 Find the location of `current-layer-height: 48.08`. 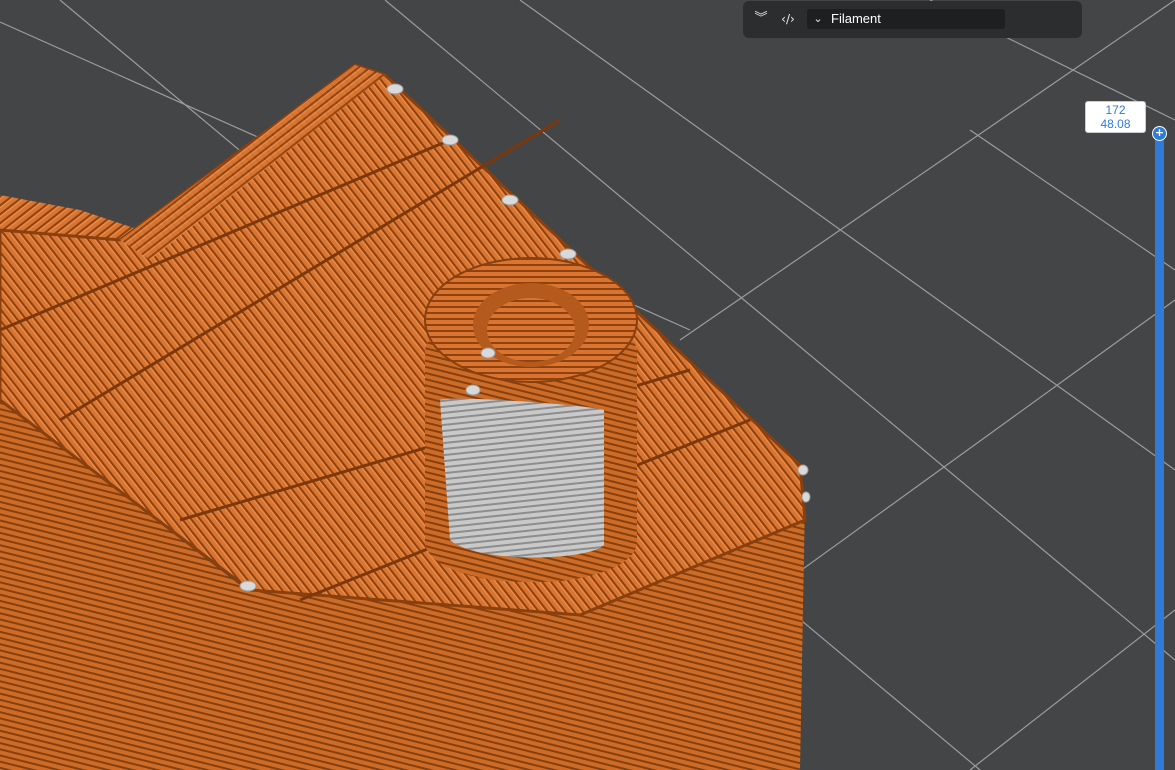

current-layer-height: 48.08 is located at coordinates (1115, 124).